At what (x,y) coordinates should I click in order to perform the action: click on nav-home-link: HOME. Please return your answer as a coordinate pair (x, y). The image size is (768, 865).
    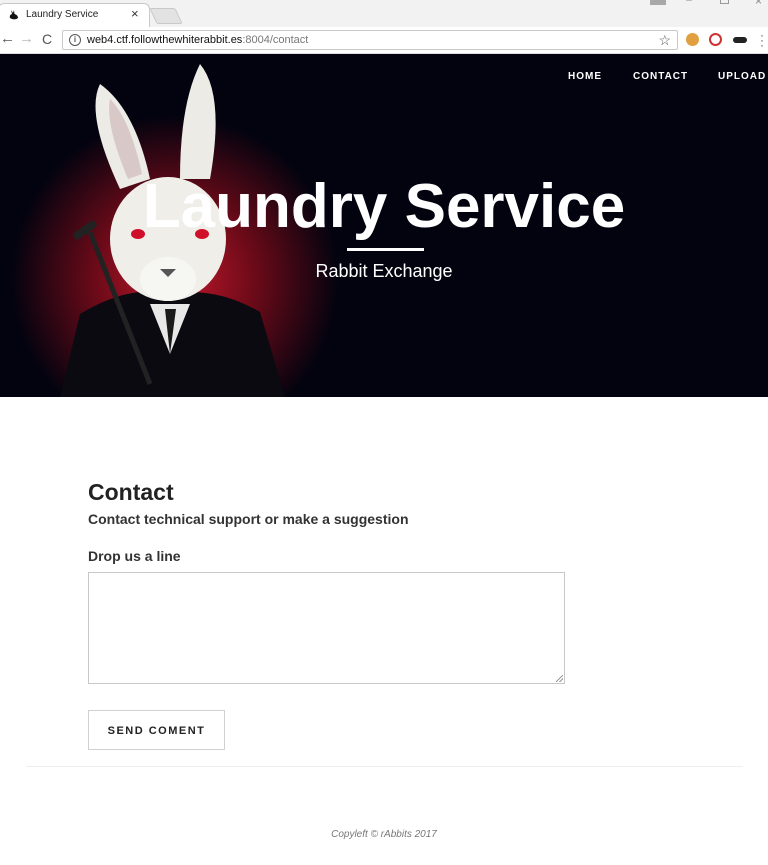
    Looking at the image, I should click on (585, 76).